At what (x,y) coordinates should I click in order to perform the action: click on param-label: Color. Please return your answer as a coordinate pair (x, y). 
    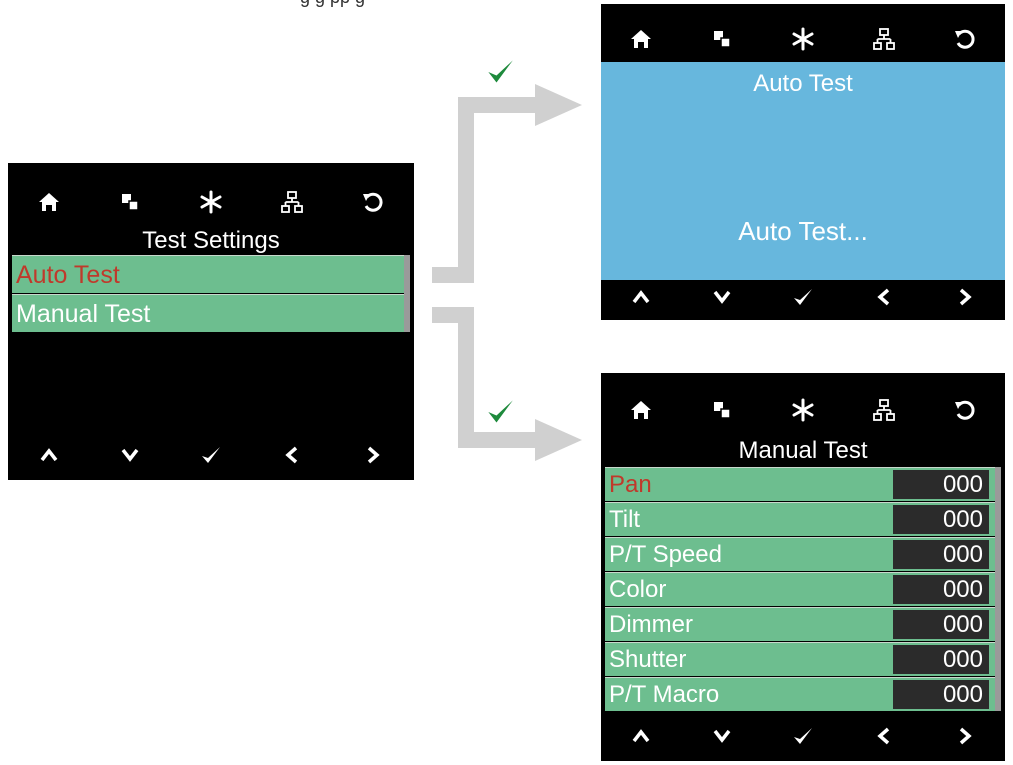
    Looking at the image, I should click on (638, 589).